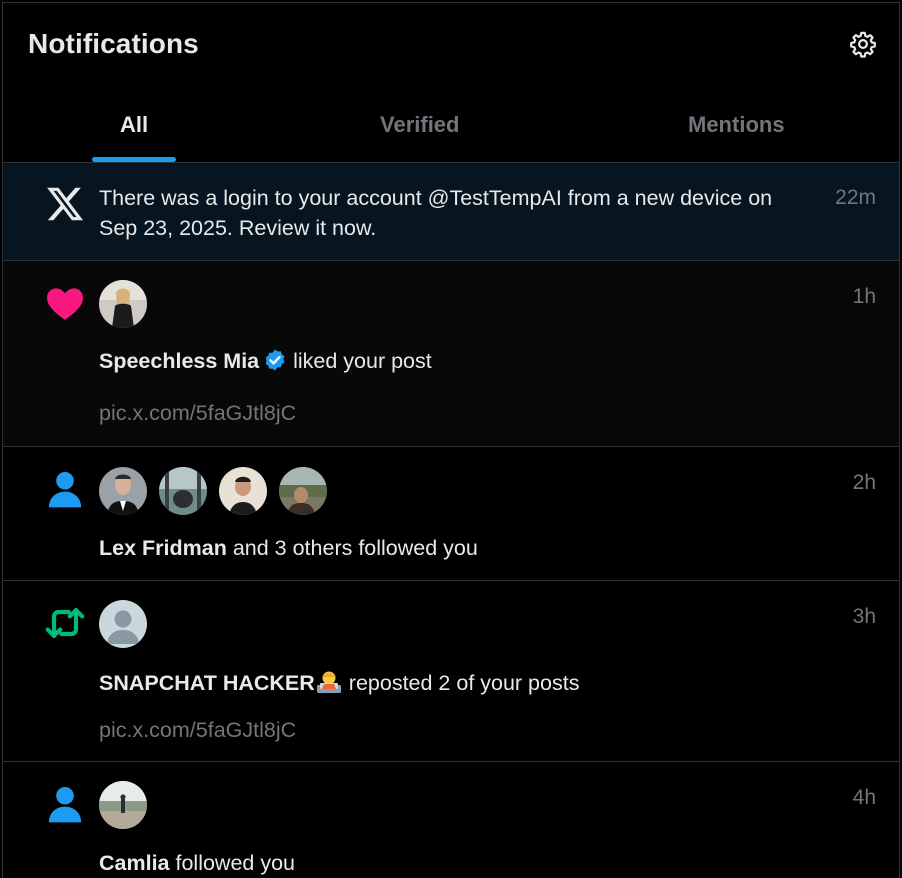 This screenshot has height=878, width=902. What do you see at coordinates (179, 361) in the screenshot?
I see `user-name: Speechless Mia` at bounding box center [179, 361].